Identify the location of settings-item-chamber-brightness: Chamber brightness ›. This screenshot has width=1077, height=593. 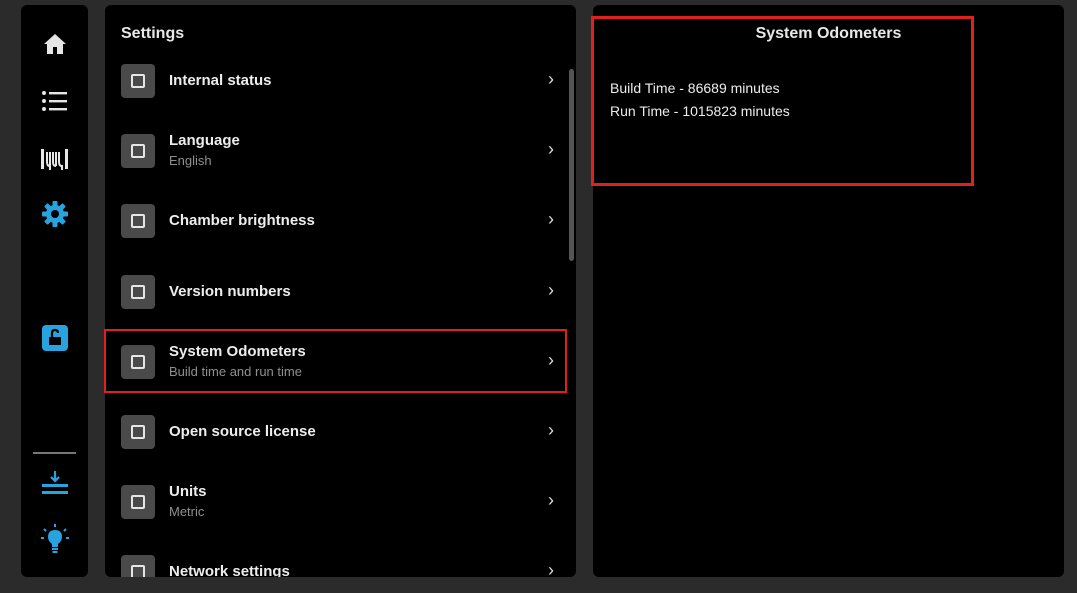
(335, 220).